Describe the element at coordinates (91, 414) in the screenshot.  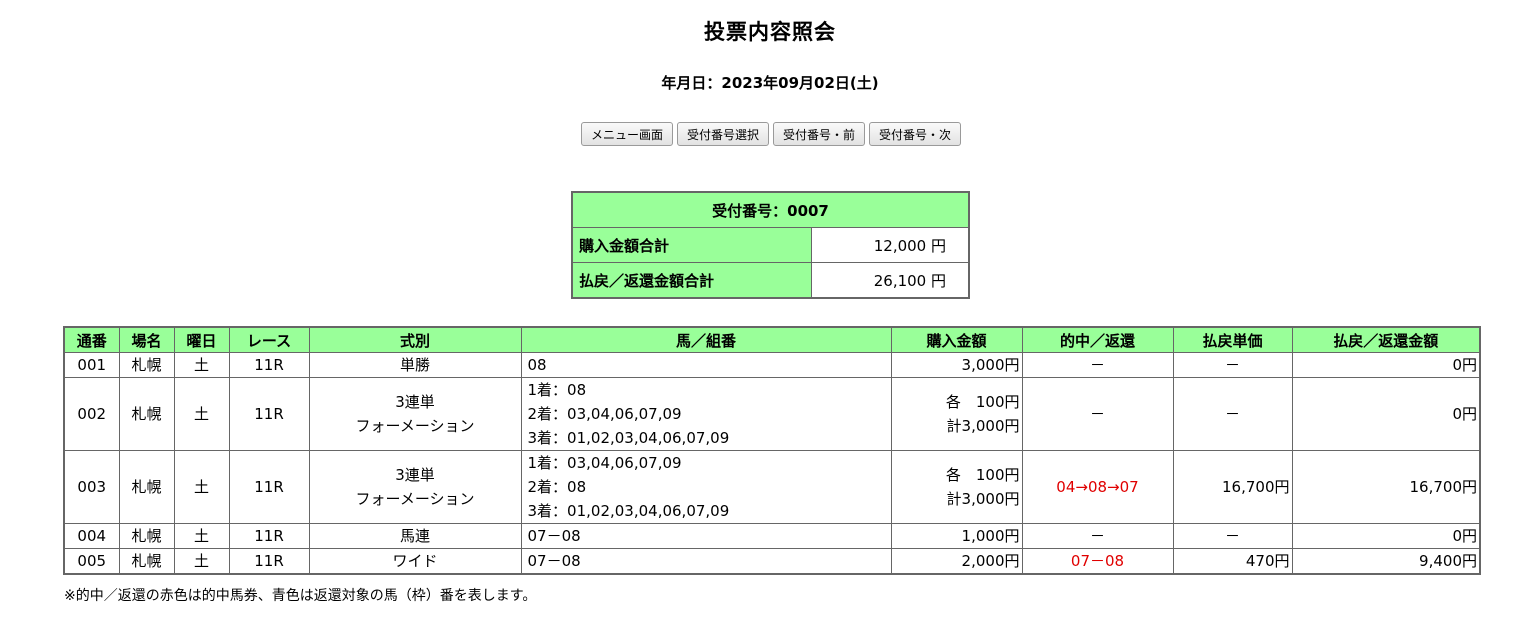
I see `cell-no: 002` at that location.